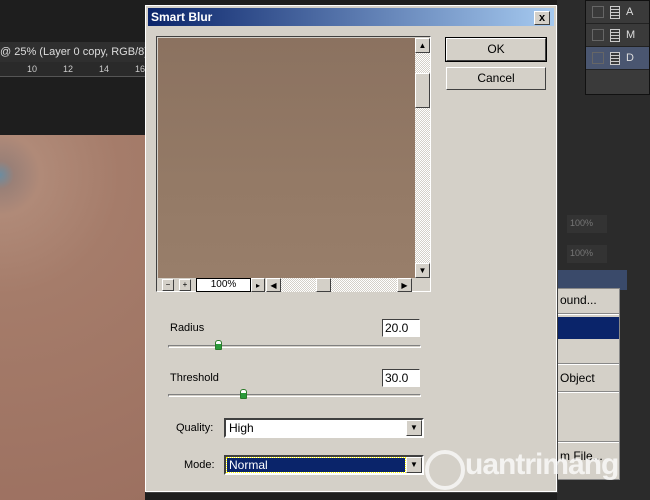  Describe the element at coordinates (273, 285) in the screenshot. I see `scroll-left-icon: ◀` at that location.